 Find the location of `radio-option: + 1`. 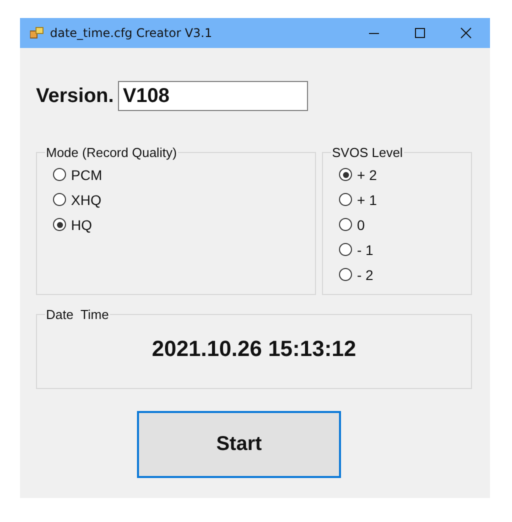

radio-option: + 1 is located at coordinates (401, 199).